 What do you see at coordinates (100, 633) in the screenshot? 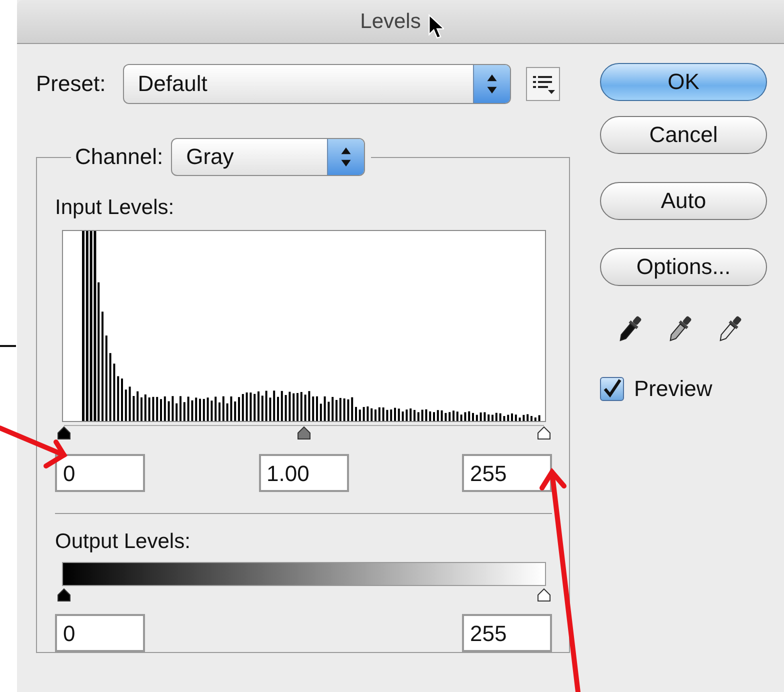
I see `output-field: 0` at bounding box center [100, 633].